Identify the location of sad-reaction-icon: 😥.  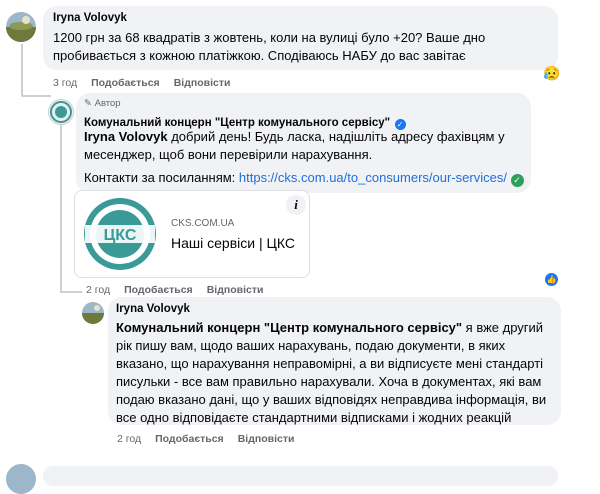
(551, 73).